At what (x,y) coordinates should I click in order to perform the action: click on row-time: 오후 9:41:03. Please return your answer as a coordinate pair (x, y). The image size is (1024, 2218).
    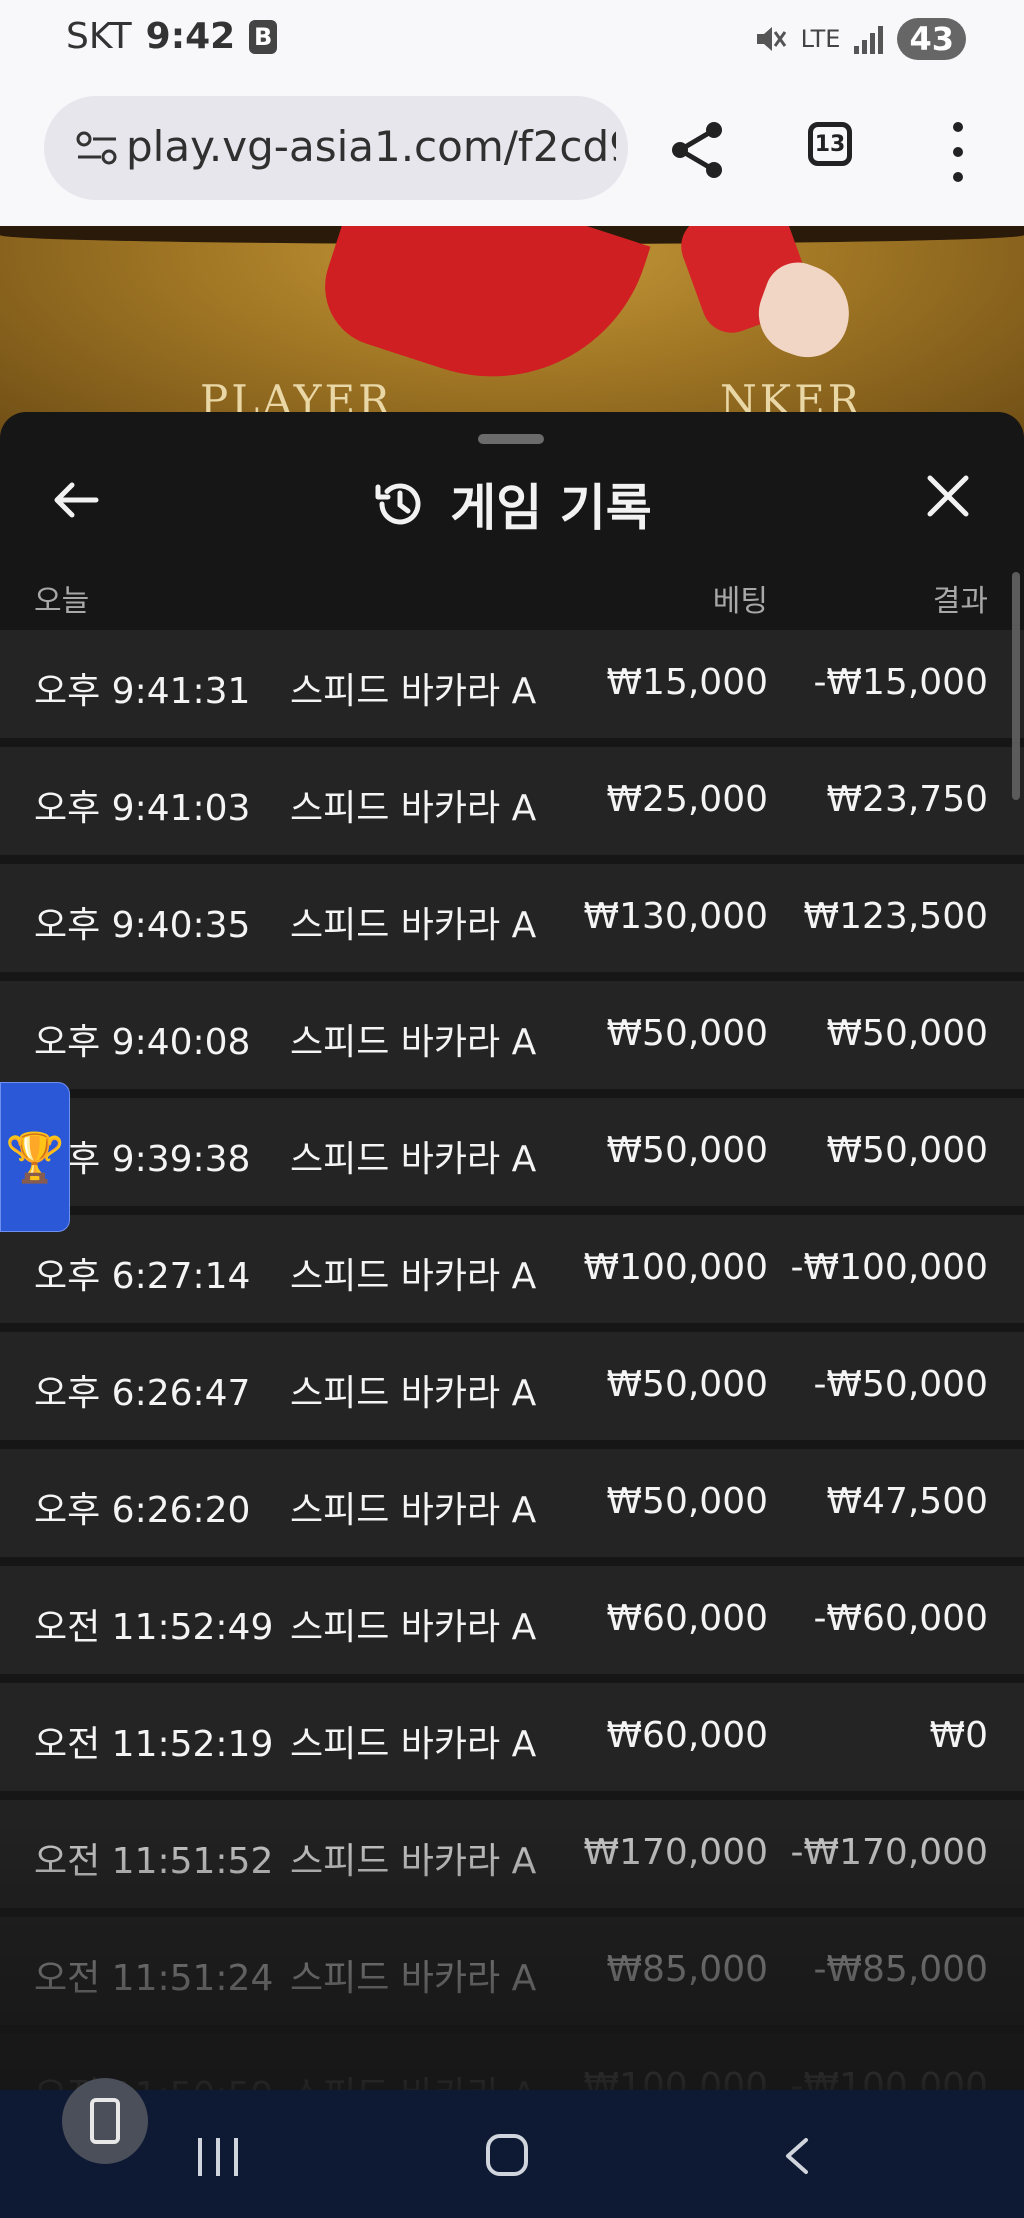
    Looking at the image, I should click on (142, 808).